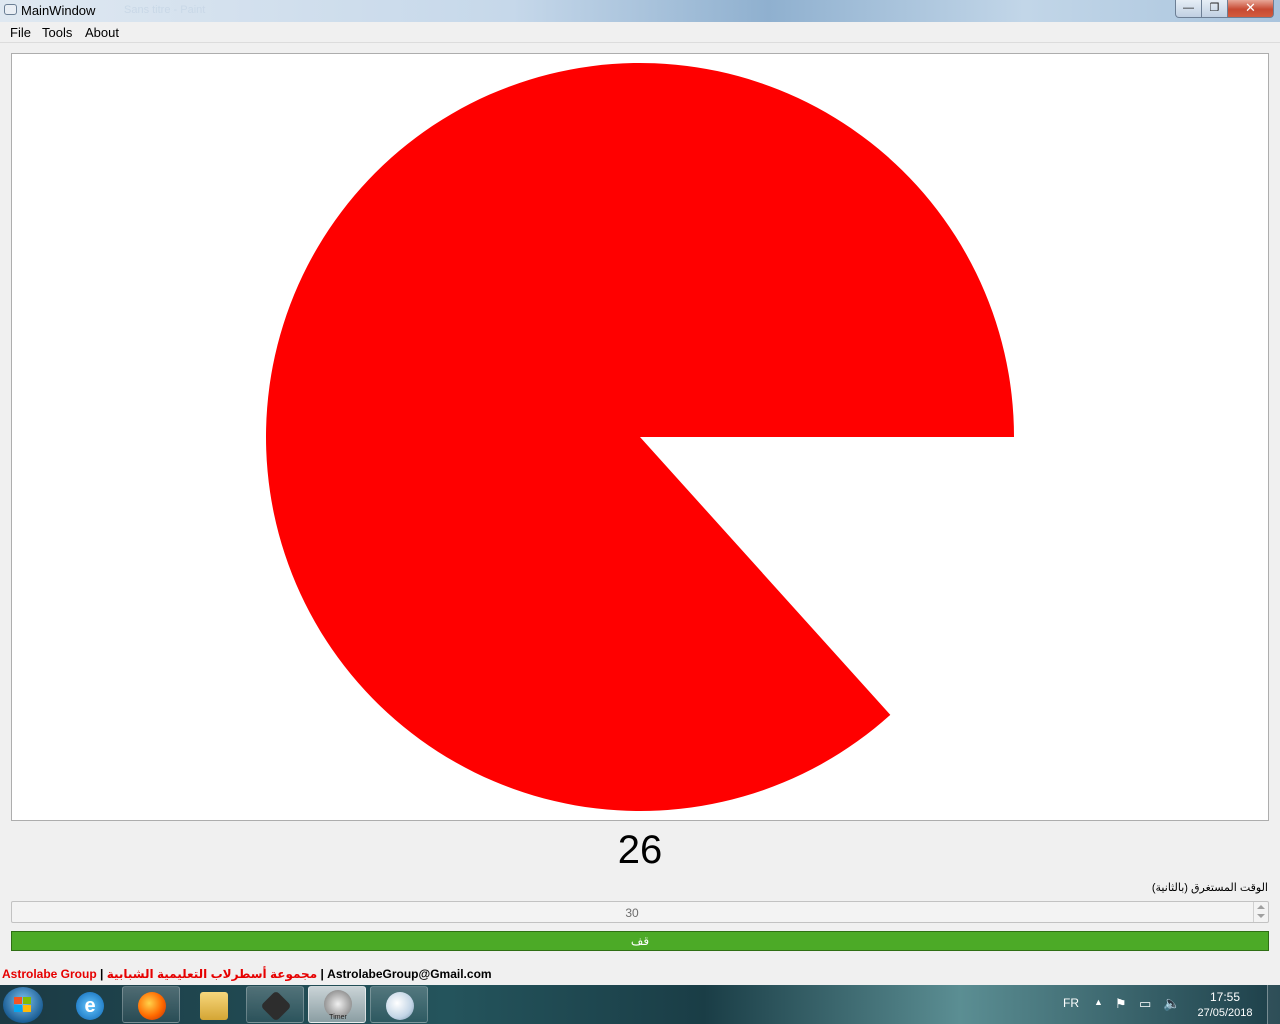  I want to click on taskbar-git, so click(275, 1004).